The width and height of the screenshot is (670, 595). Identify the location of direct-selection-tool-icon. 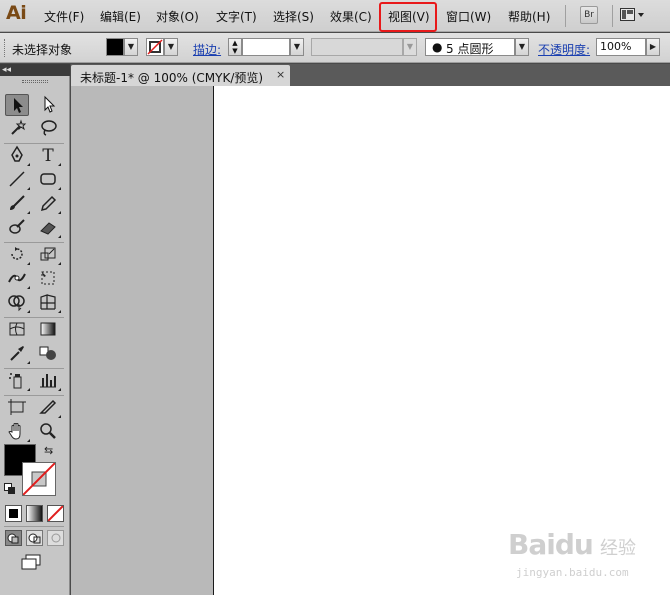
(48, 105).